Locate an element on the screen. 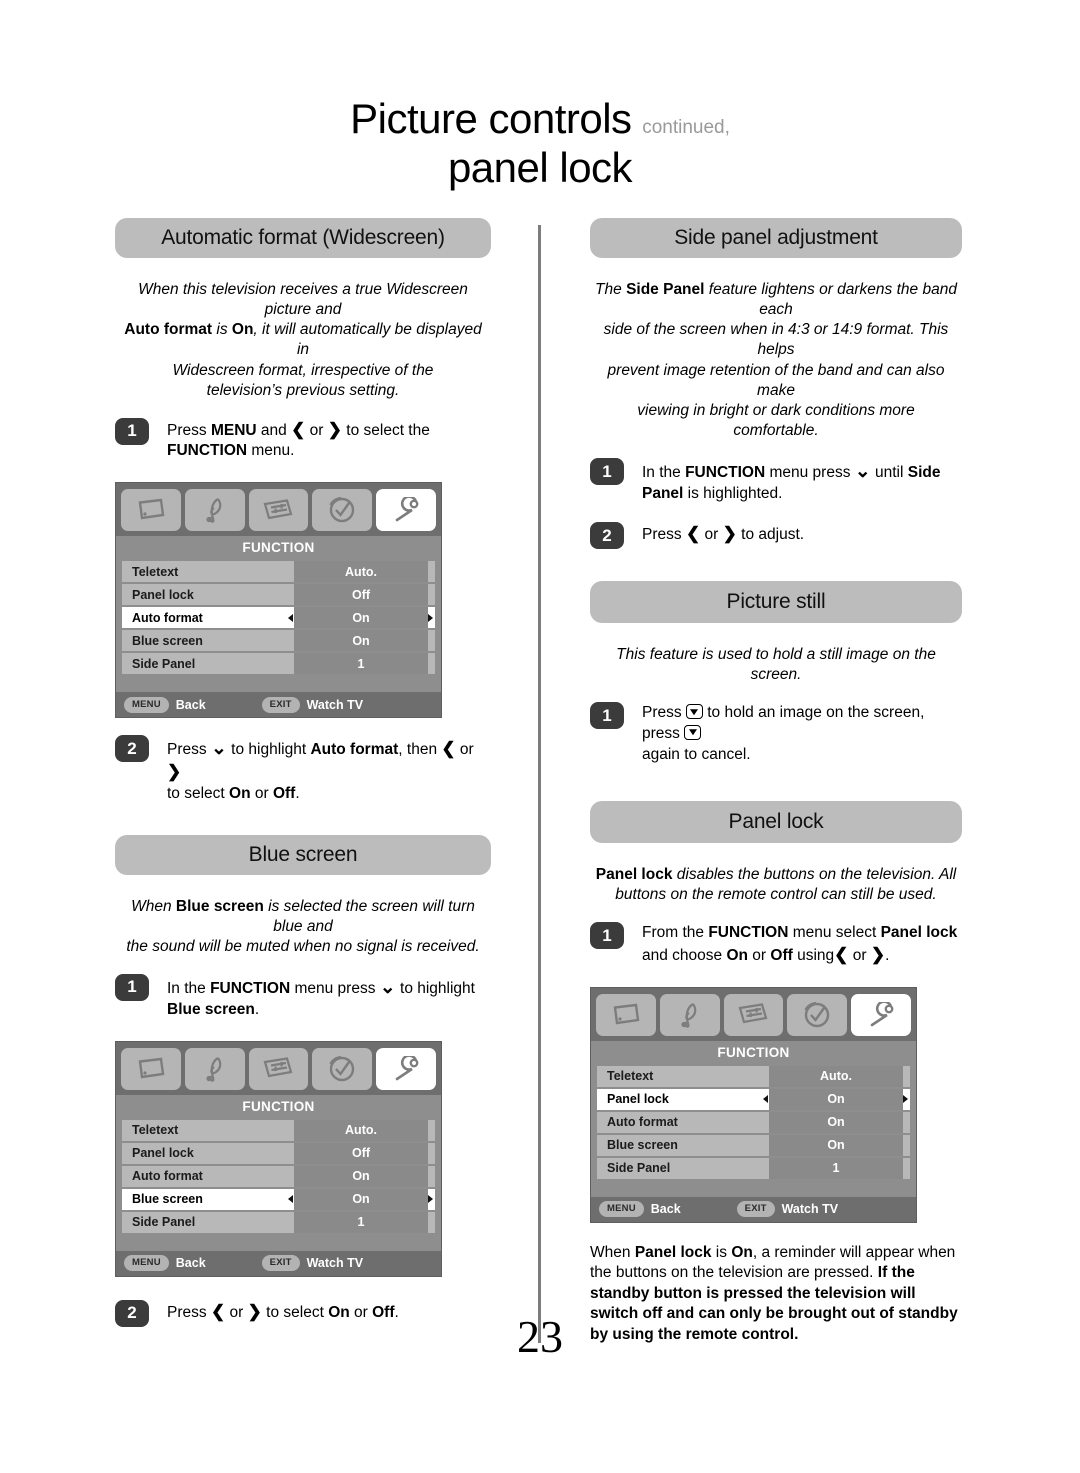  osd-row-value: 1 is located at coordinates (361, 1222).